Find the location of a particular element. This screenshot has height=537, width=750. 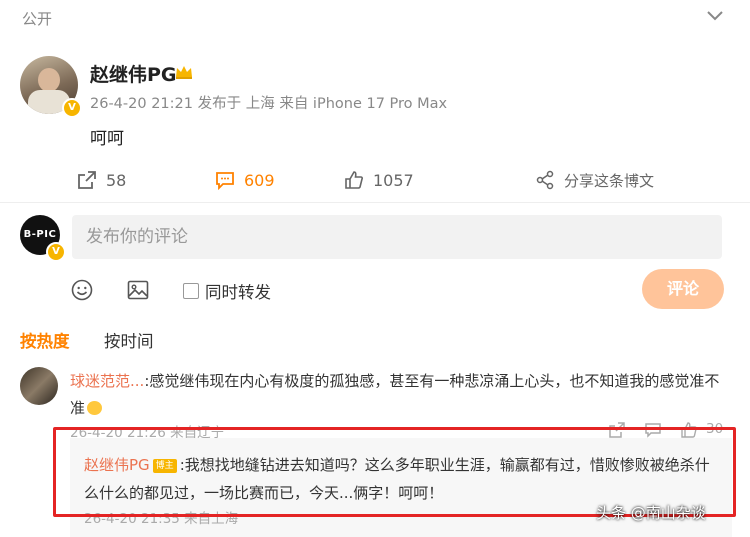

comment-input-box is located at coordinates (397, 237).